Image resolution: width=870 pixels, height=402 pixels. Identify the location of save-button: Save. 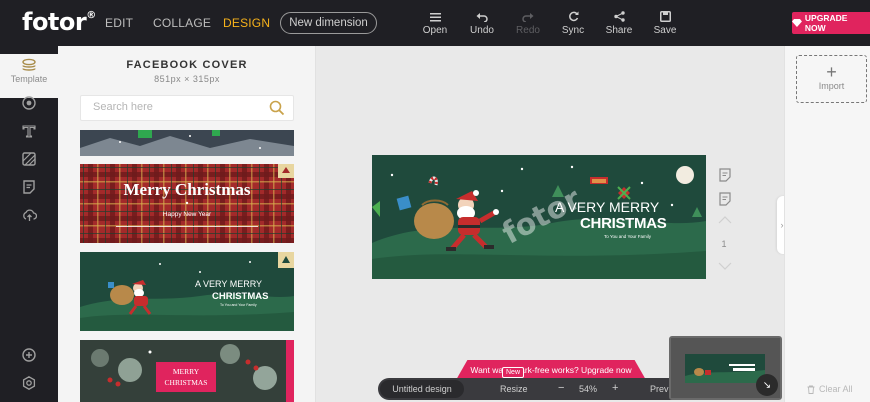
(665, 22).